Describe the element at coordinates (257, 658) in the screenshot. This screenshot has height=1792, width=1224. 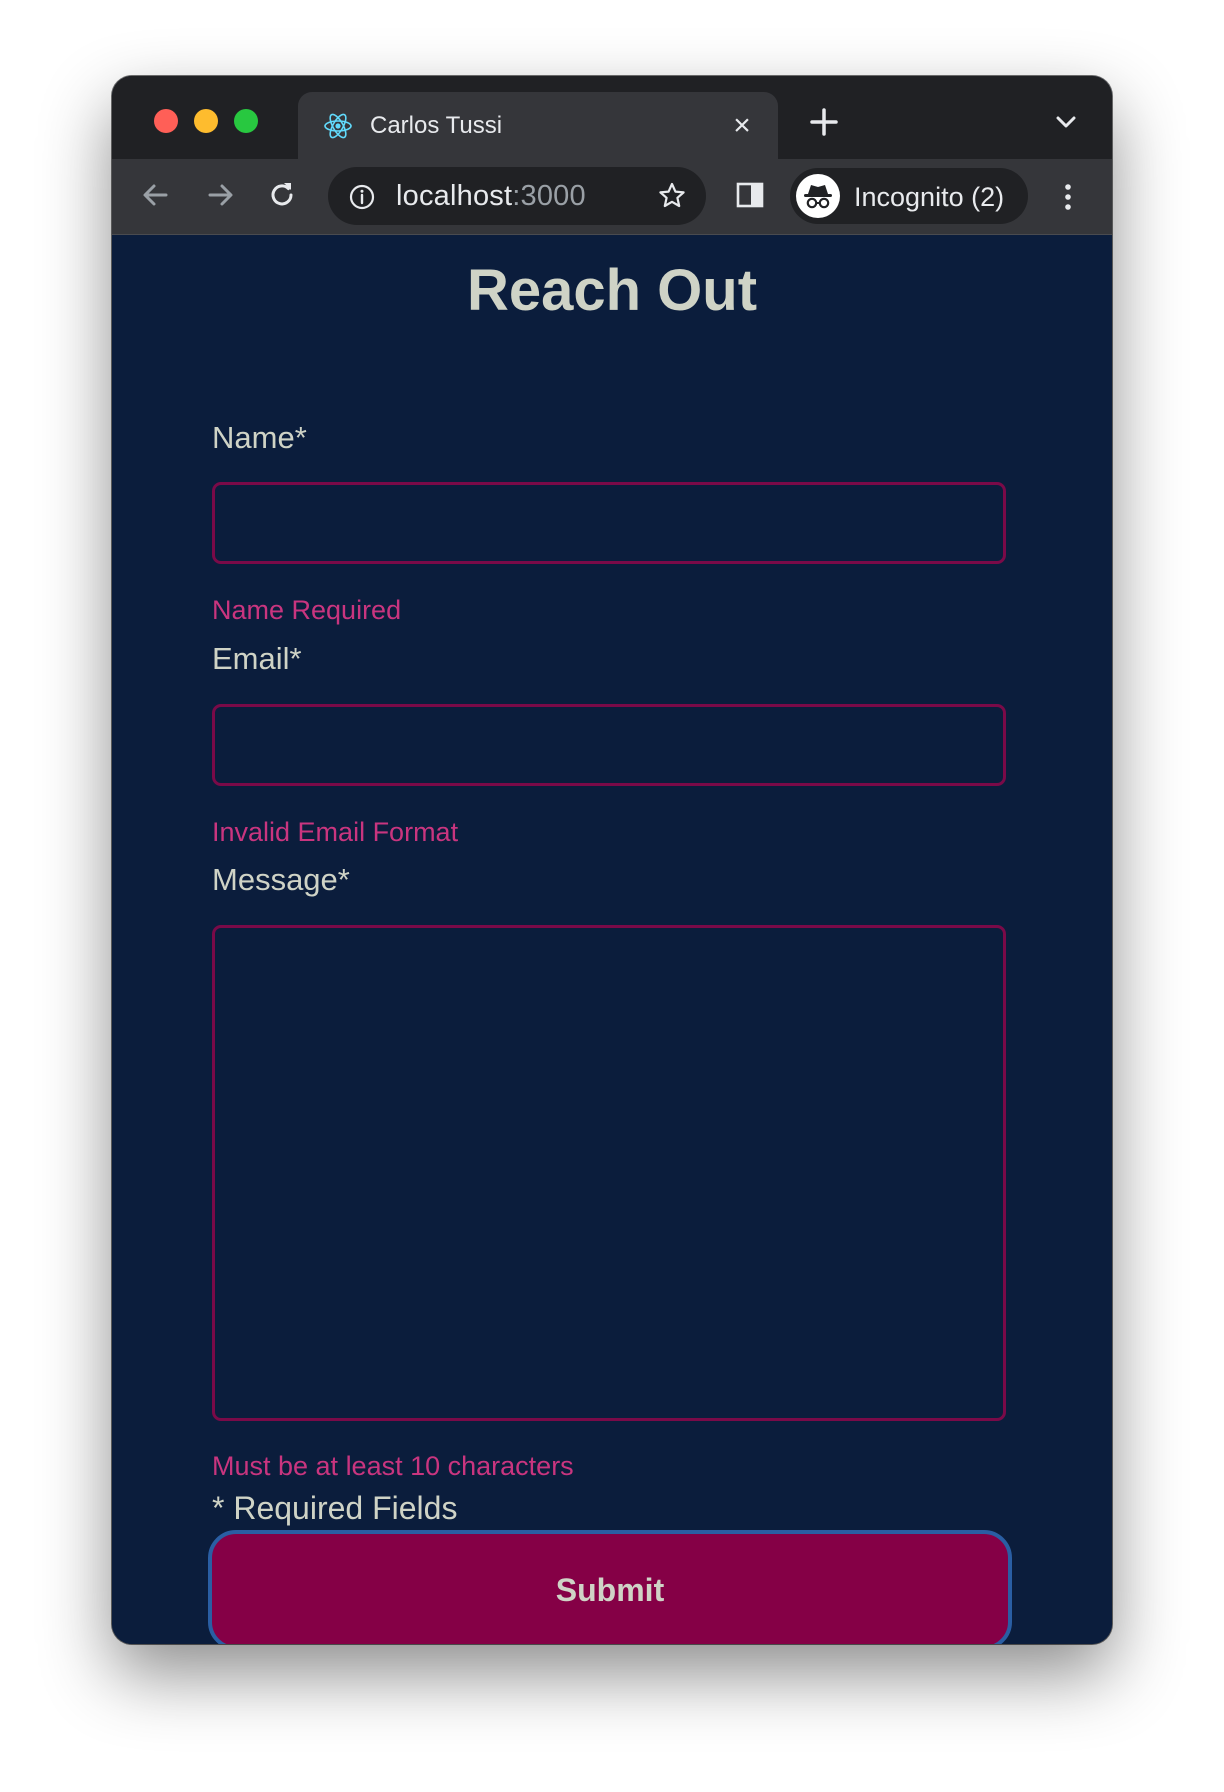
I see `email-label: Email*` at that location.